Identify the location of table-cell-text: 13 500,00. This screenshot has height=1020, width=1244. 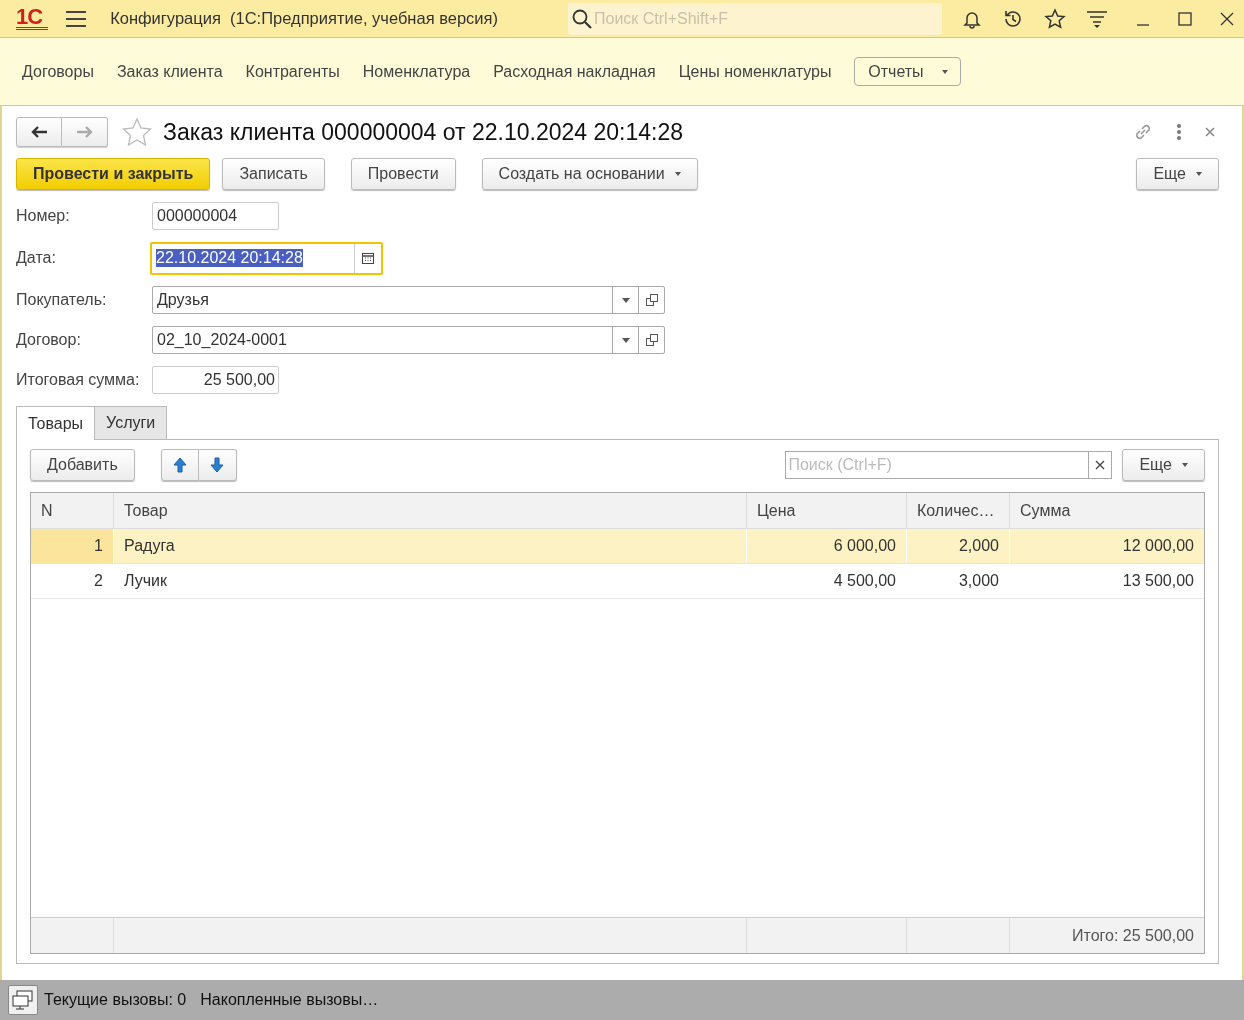
(1158, 581).